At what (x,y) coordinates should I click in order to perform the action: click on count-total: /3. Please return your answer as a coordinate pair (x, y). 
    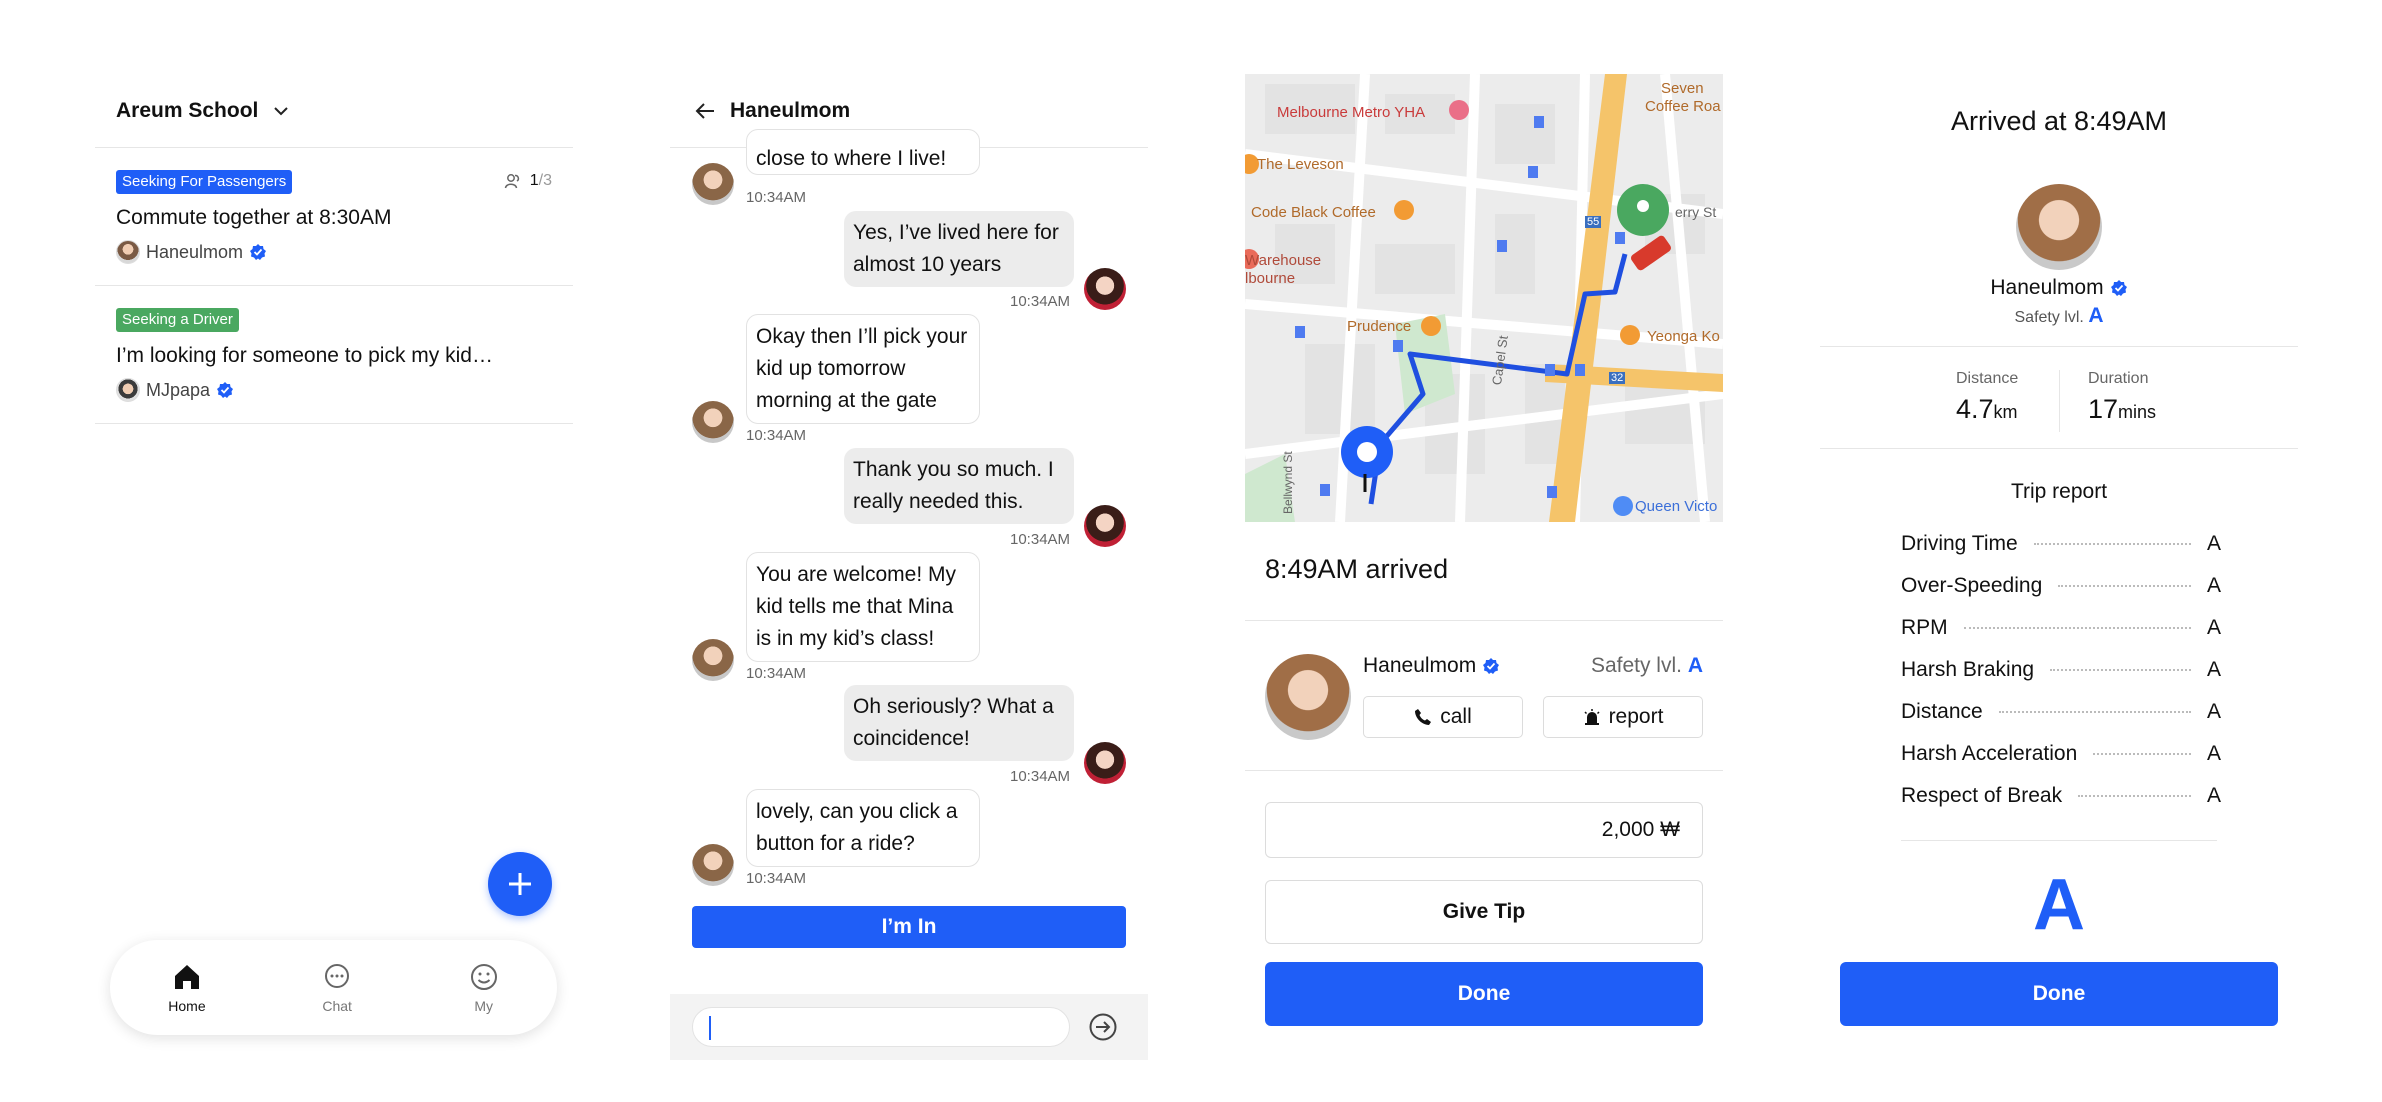
    Looking at the image, I should click on (545, 180).